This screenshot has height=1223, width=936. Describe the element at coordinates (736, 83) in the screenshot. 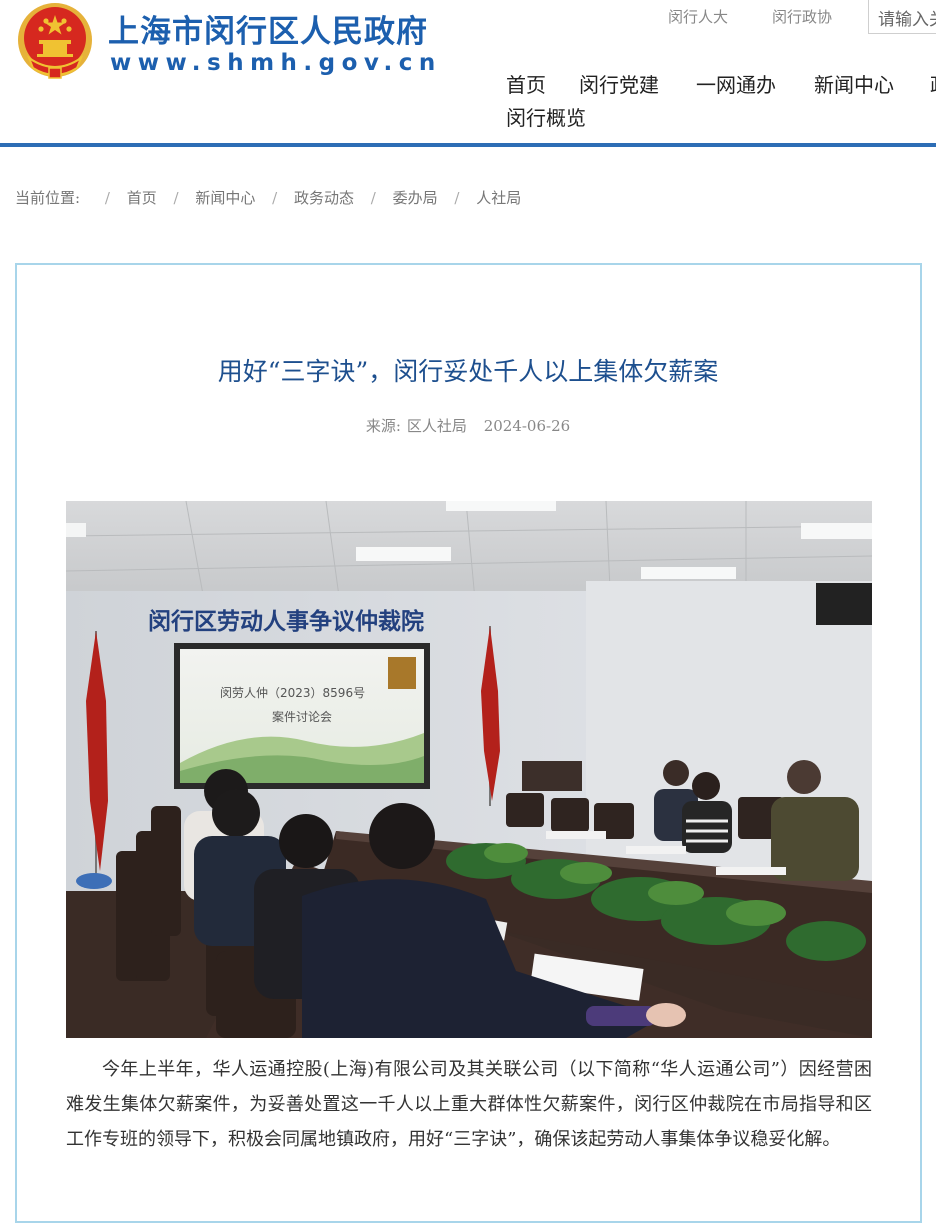

I see `nav-online-service: 一网通办` at that location.